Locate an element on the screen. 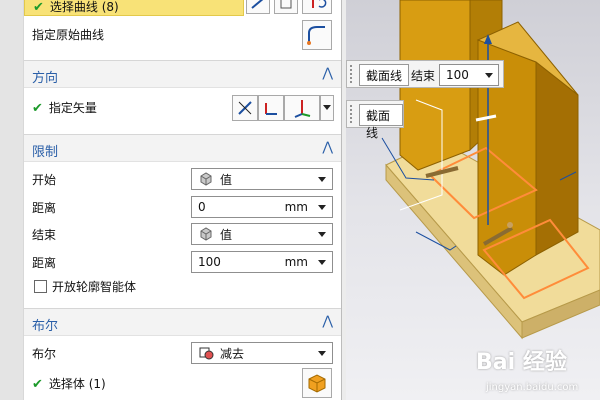  boolean-section-header: 布尔 ⋀ is located at coordinates (182, 322).